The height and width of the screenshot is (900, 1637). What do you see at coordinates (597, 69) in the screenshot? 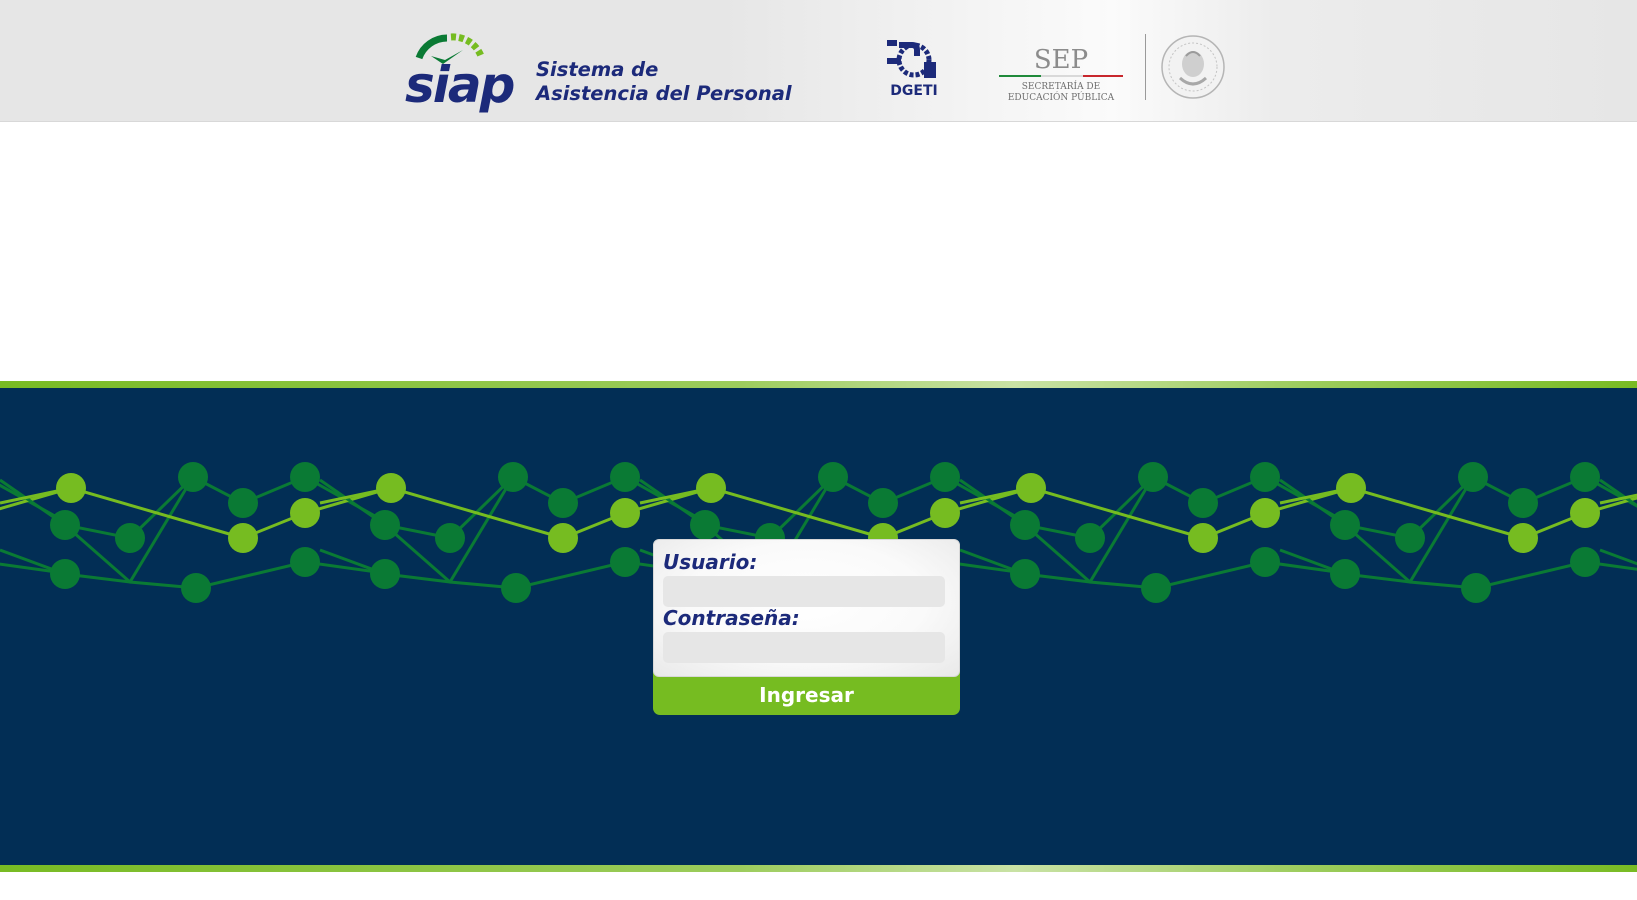
I see `app-subtitle-line1: Sistema de` at bounding box center [597, 69].